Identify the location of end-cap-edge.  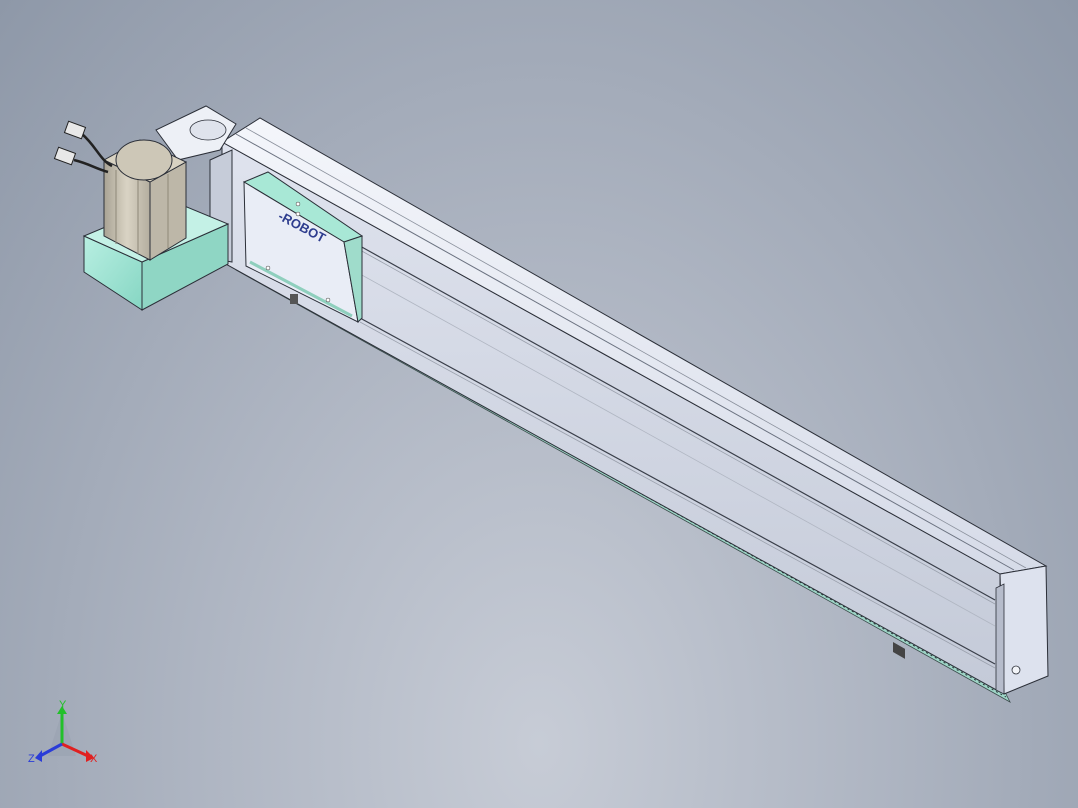
(1000, 639).